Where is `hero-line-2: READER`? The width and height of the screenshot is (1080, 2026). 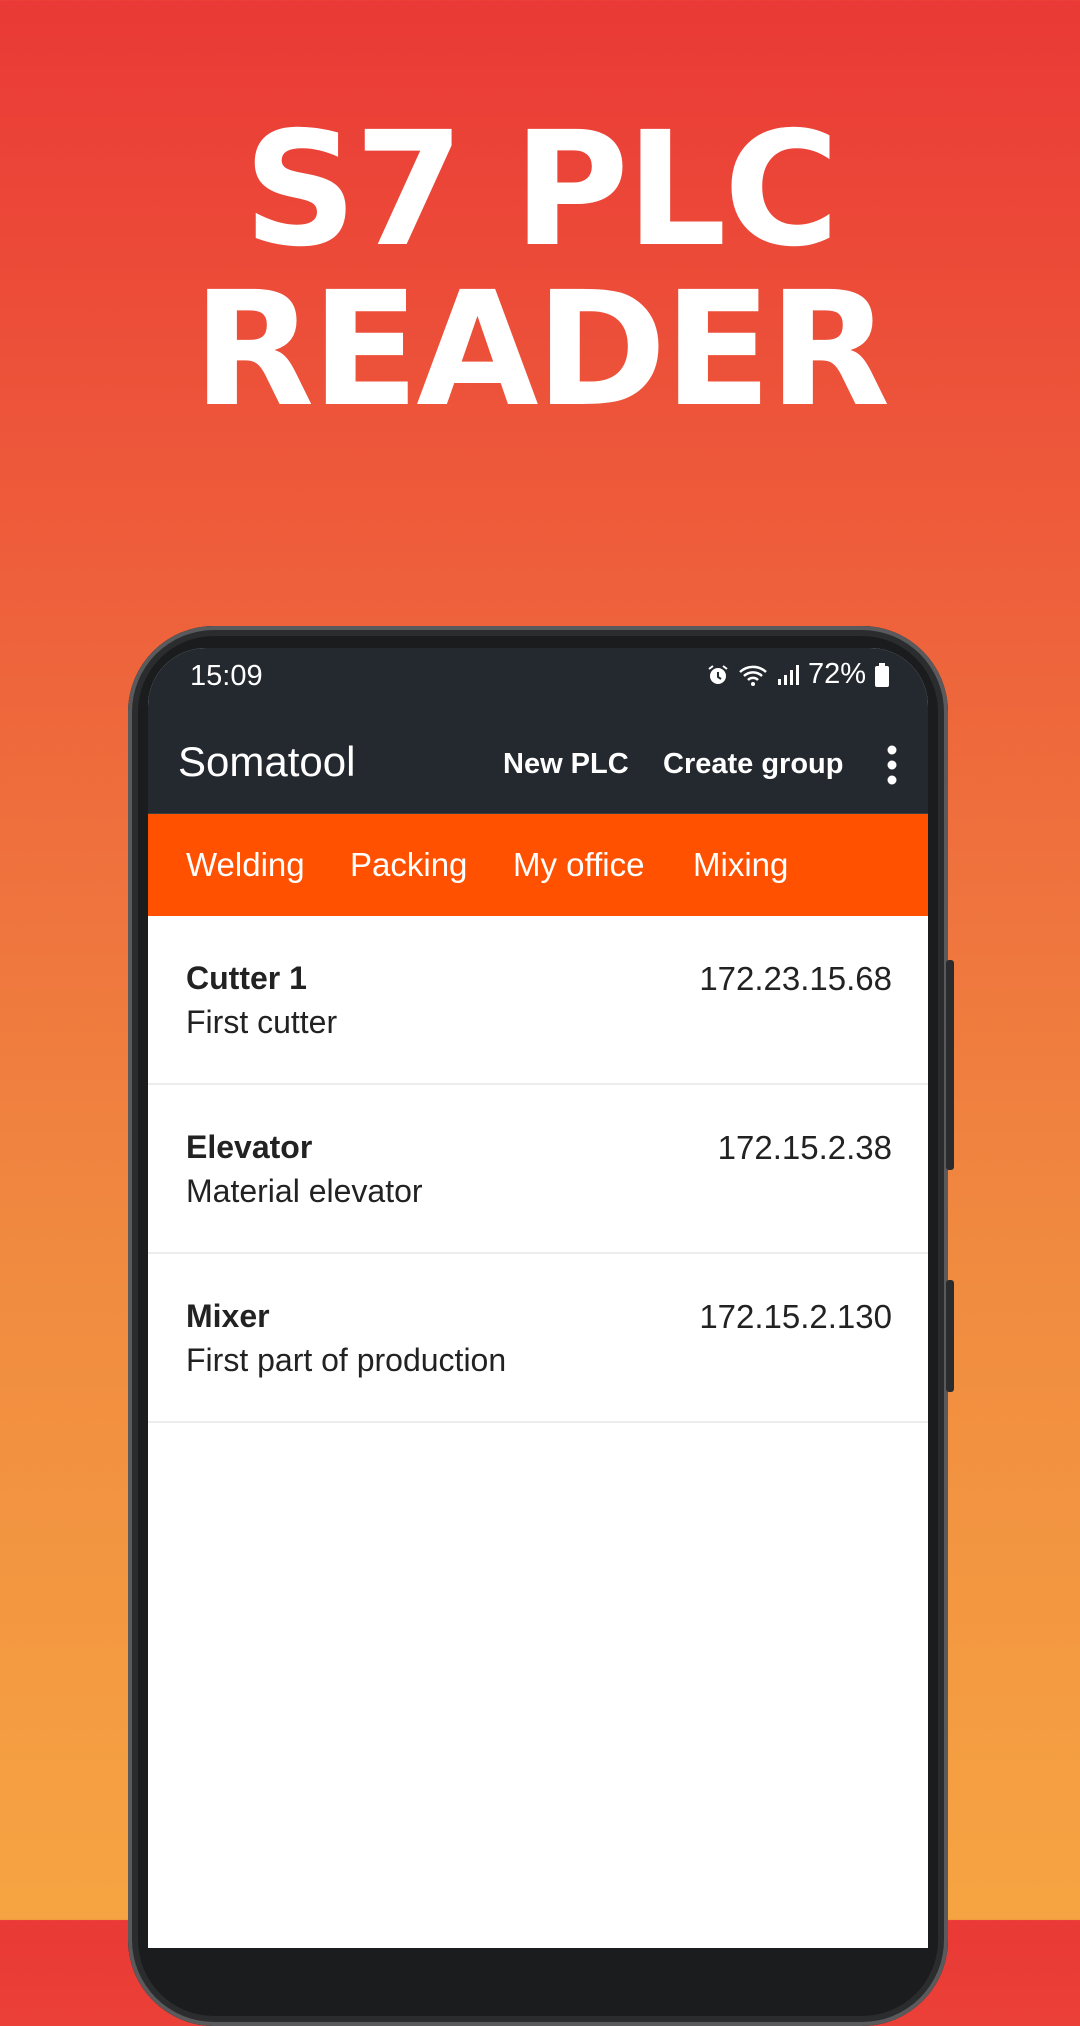
hero-line-2: READER is located at coordinates (541, 350).